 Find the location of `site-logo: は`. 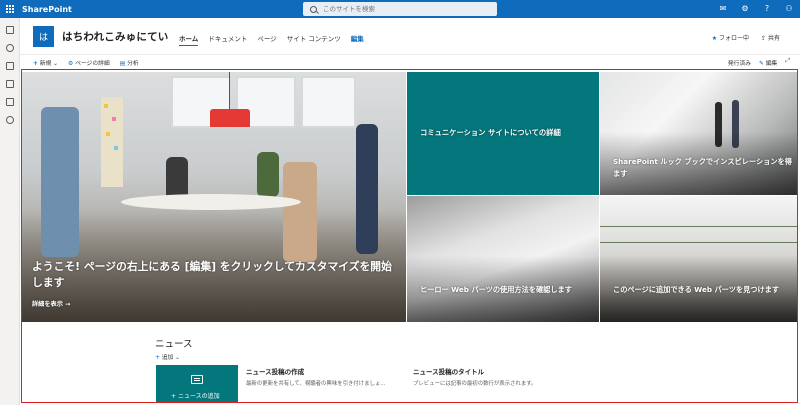

site-logo: は is located at coordinates (43, 36).